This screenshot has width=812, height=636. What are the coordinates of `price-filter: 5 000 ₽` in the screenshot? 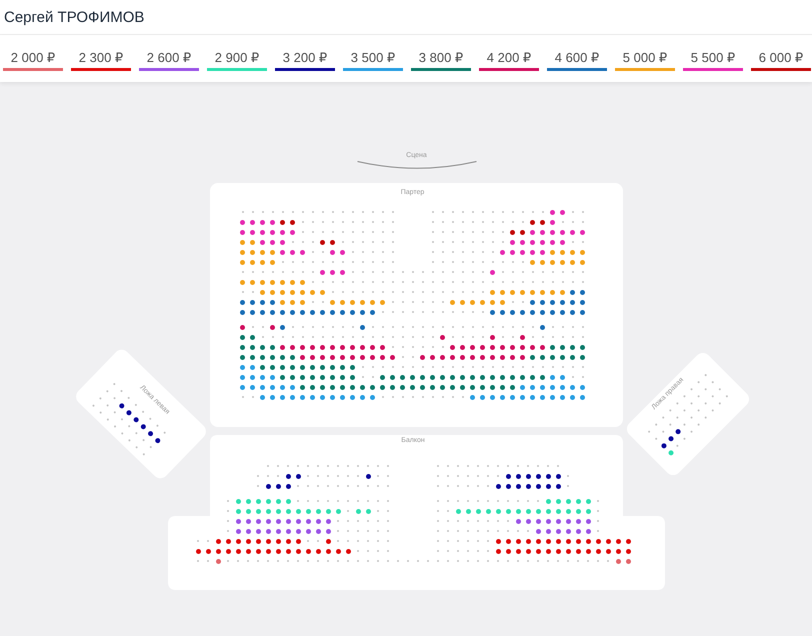 It's located at (645, 60).